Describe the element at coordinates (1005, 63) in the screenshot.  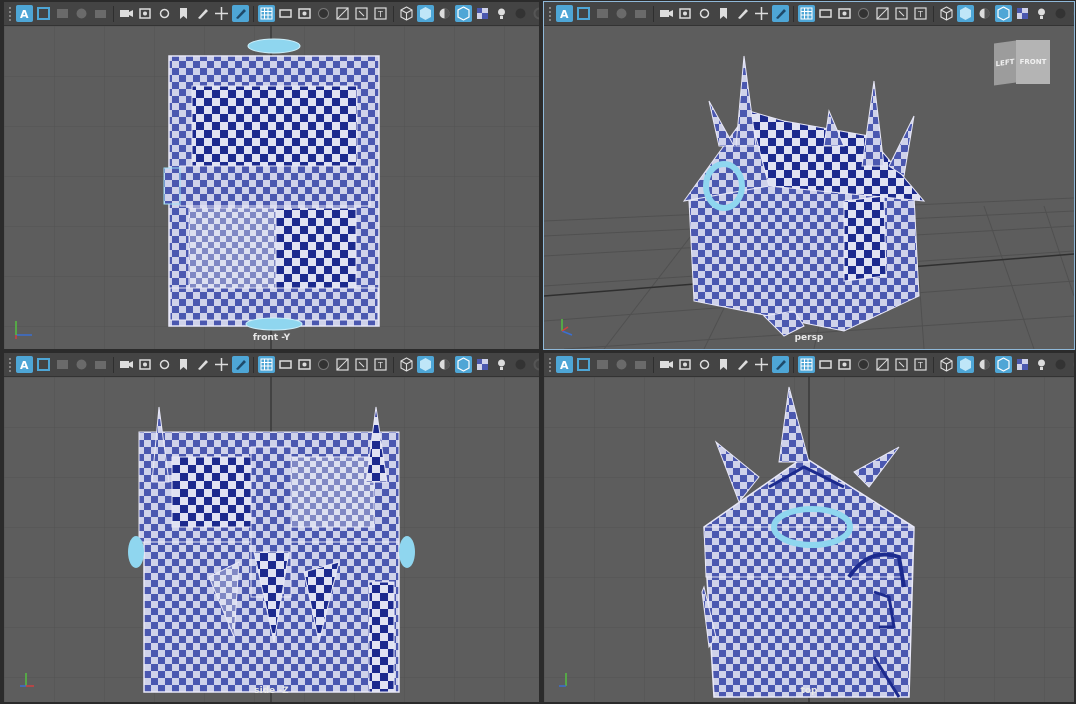
I see `view-cube-left: LEFT` at that location.